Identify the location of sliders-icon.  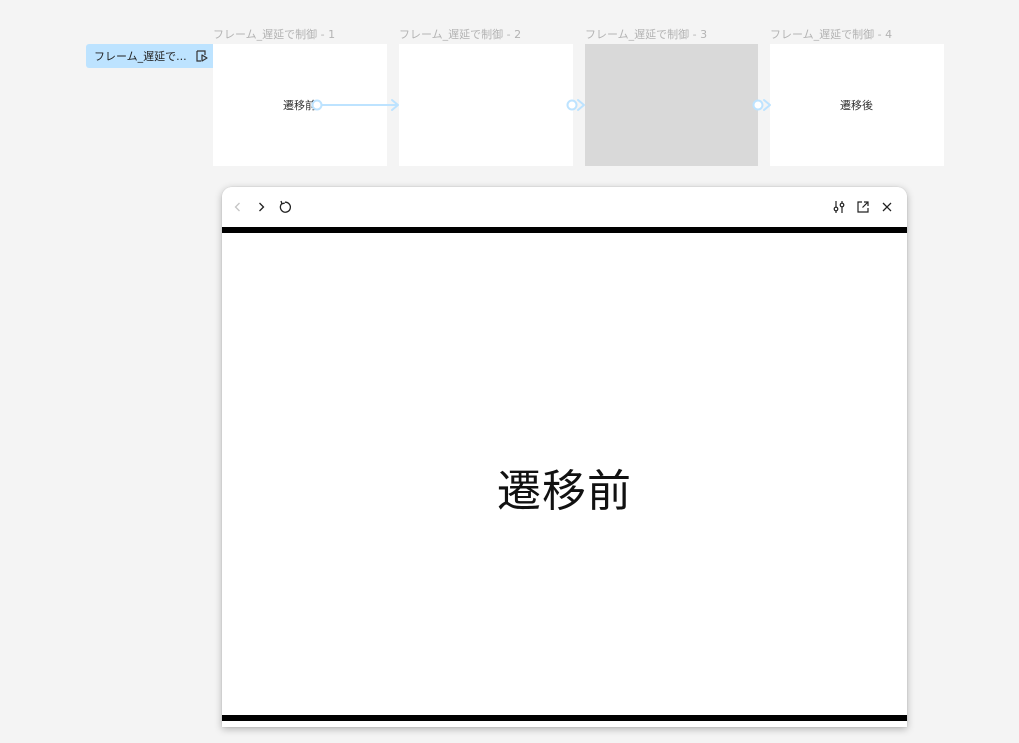
(839, 207).